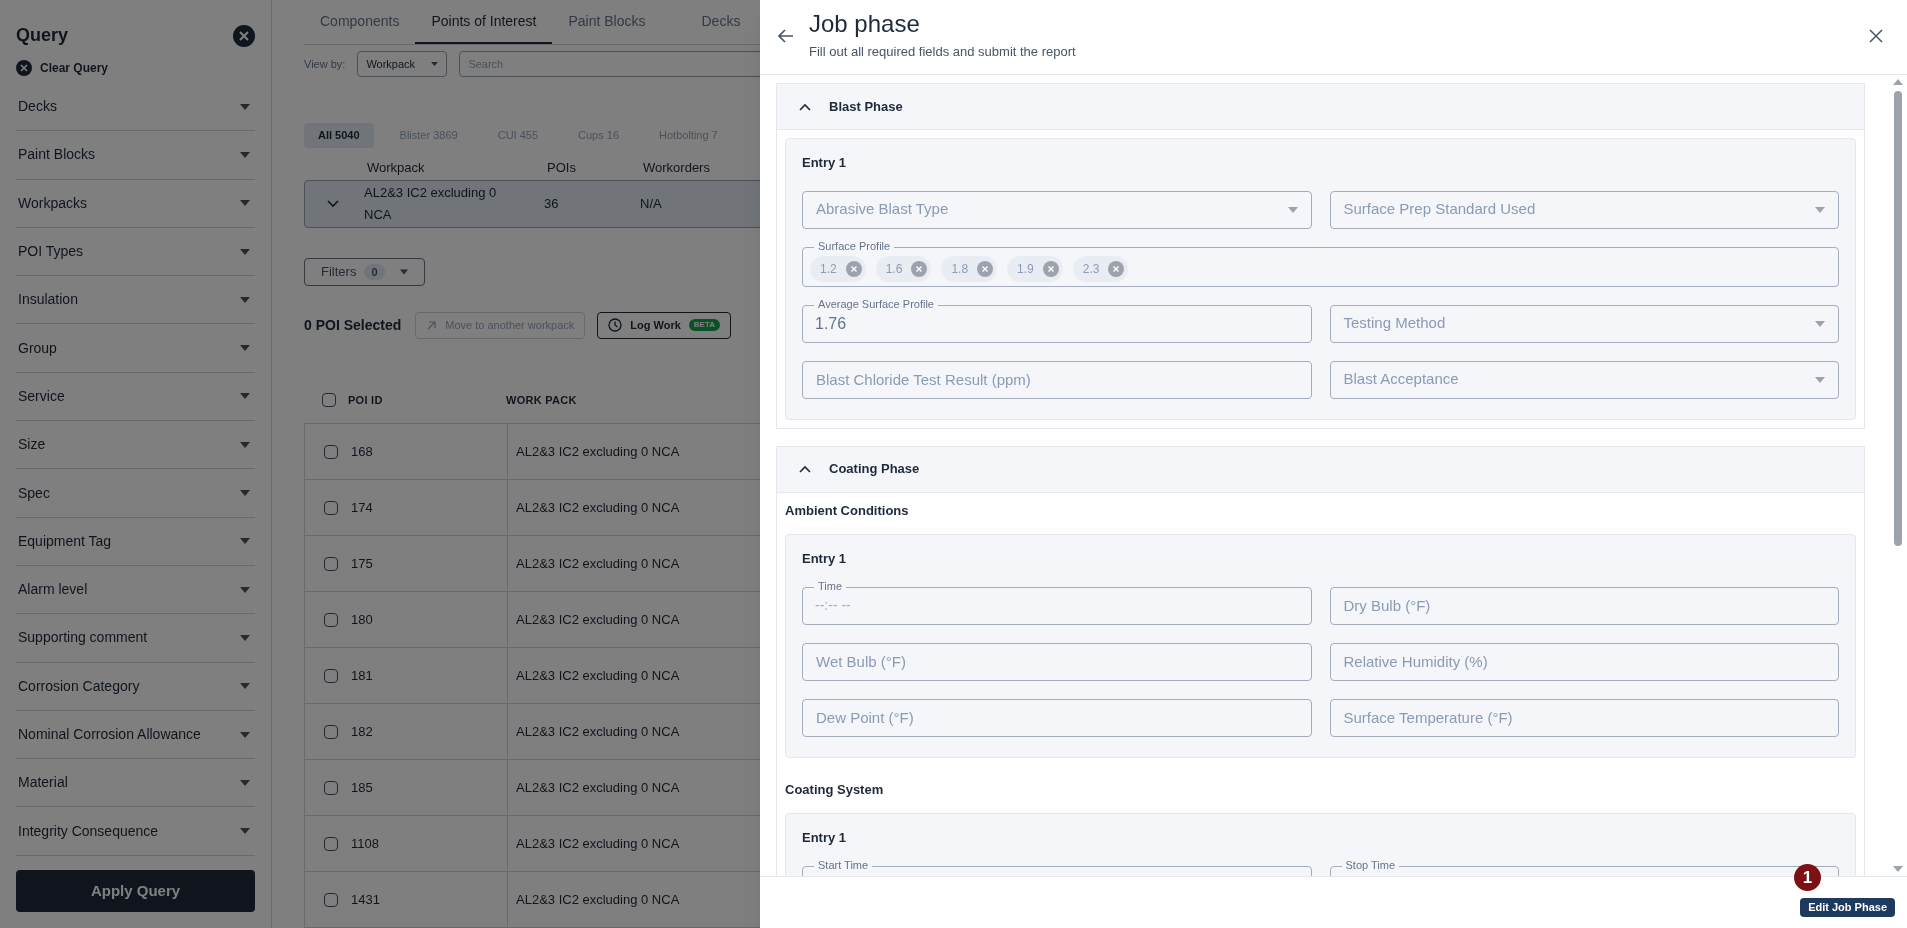  What do you see at coordinates (339, 135) in the screenshot?
I see `category-tab: All 5040` at bounding box center [339, 135].